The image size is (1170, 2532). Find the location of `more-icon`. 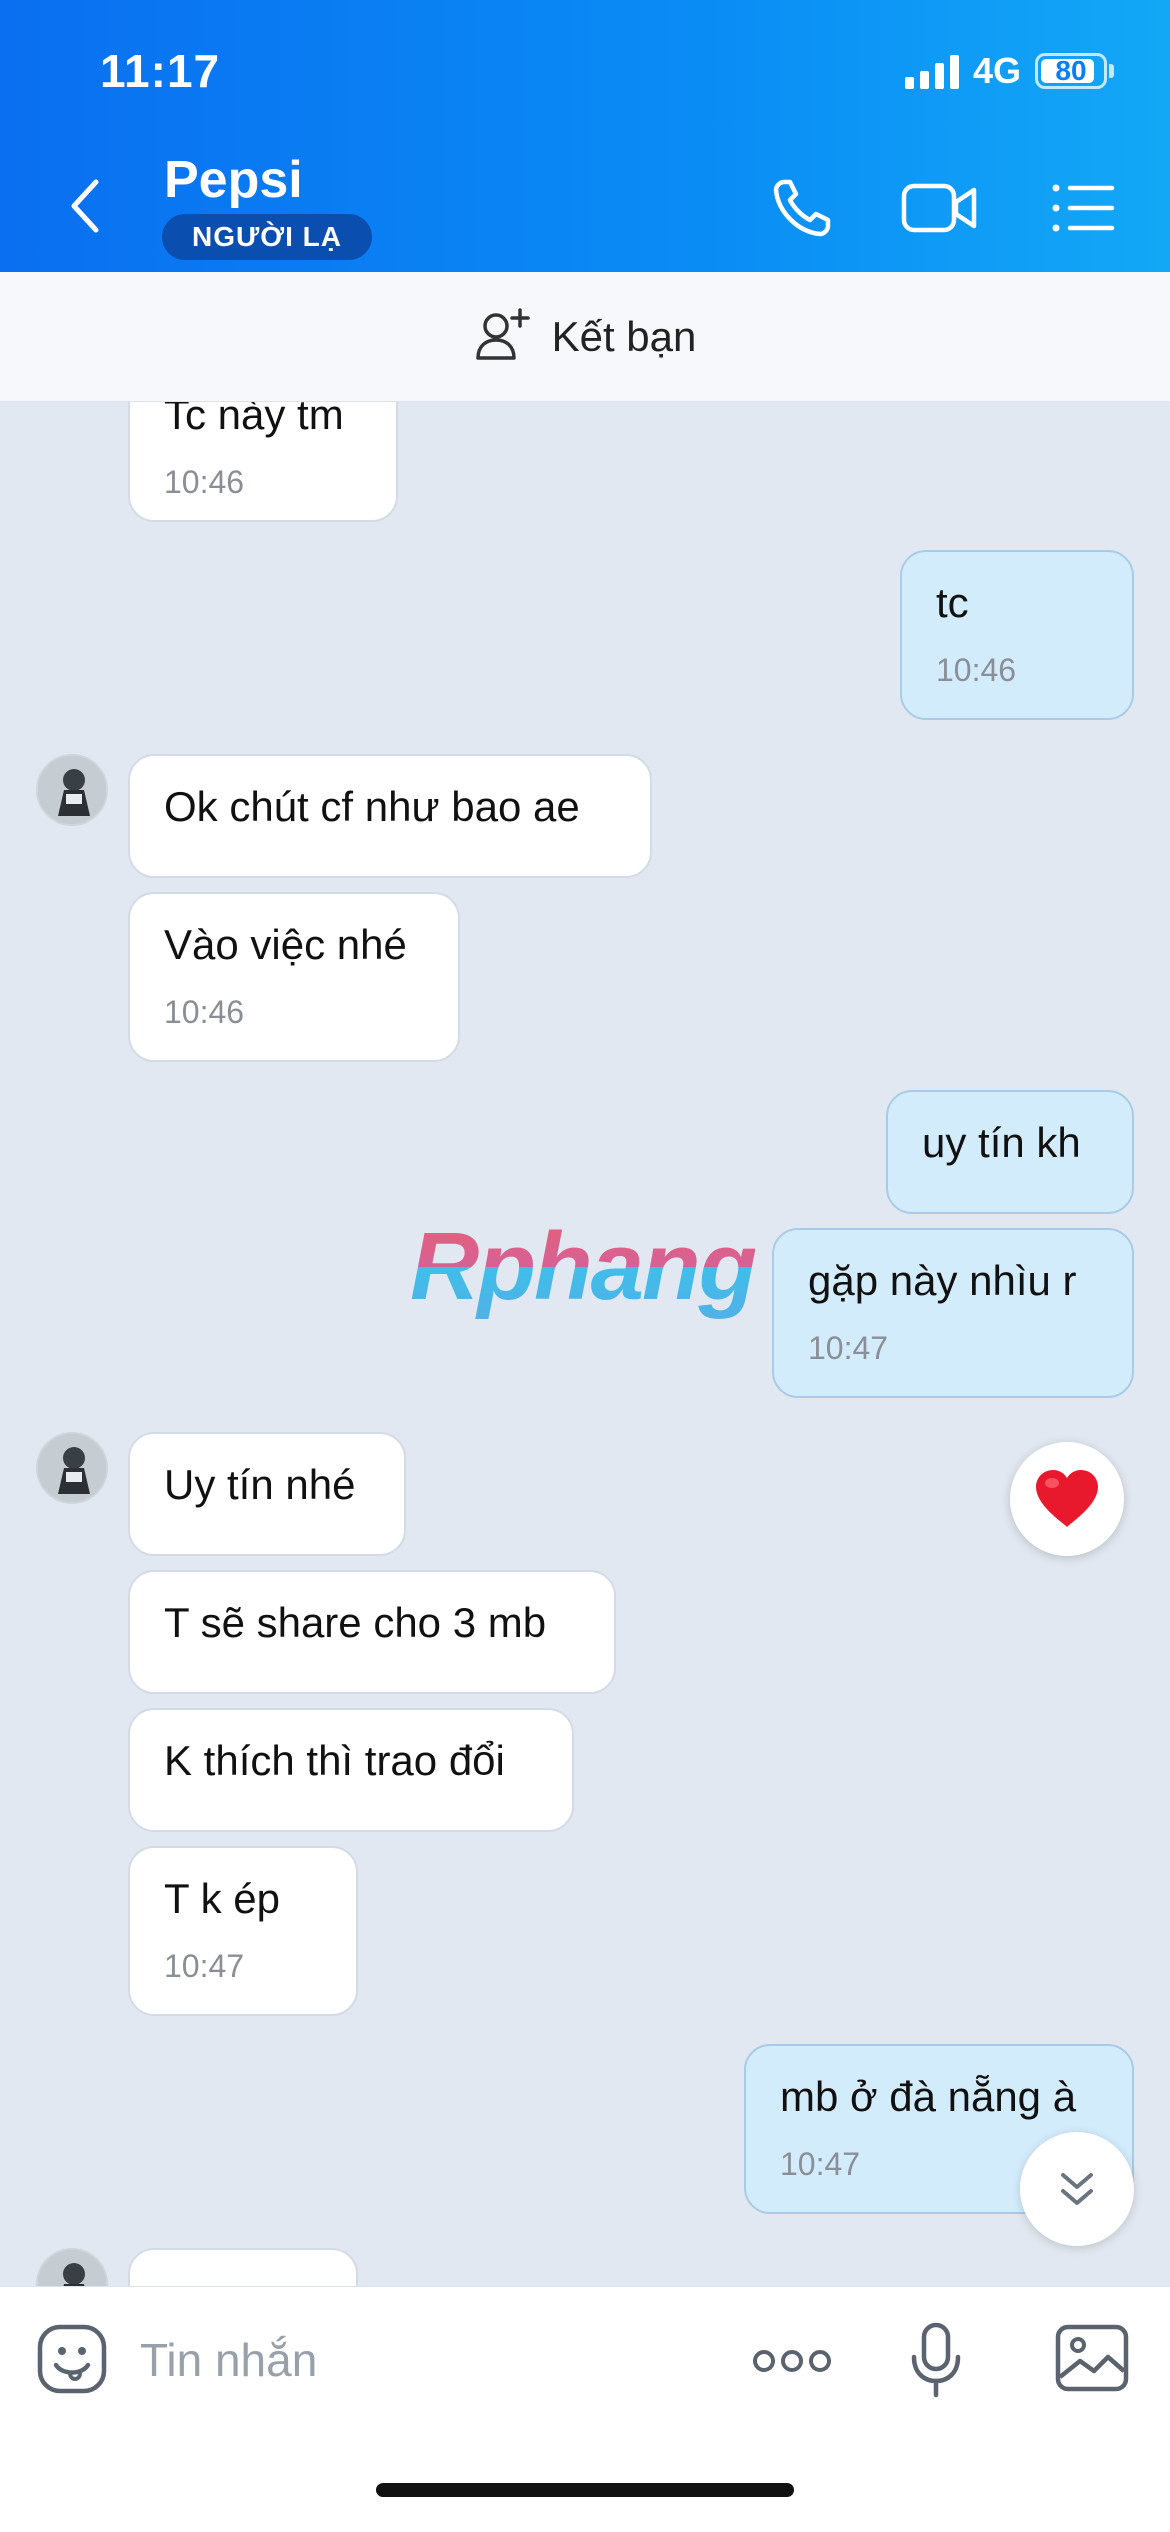

more-icon is located at coordinates (792, 2361).